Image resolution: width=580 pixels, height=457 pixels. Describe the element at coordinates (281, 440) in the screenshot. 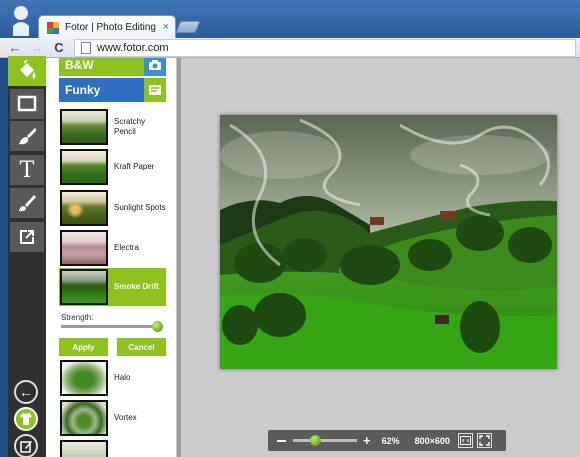

I see `zoom-out-button` at that location.